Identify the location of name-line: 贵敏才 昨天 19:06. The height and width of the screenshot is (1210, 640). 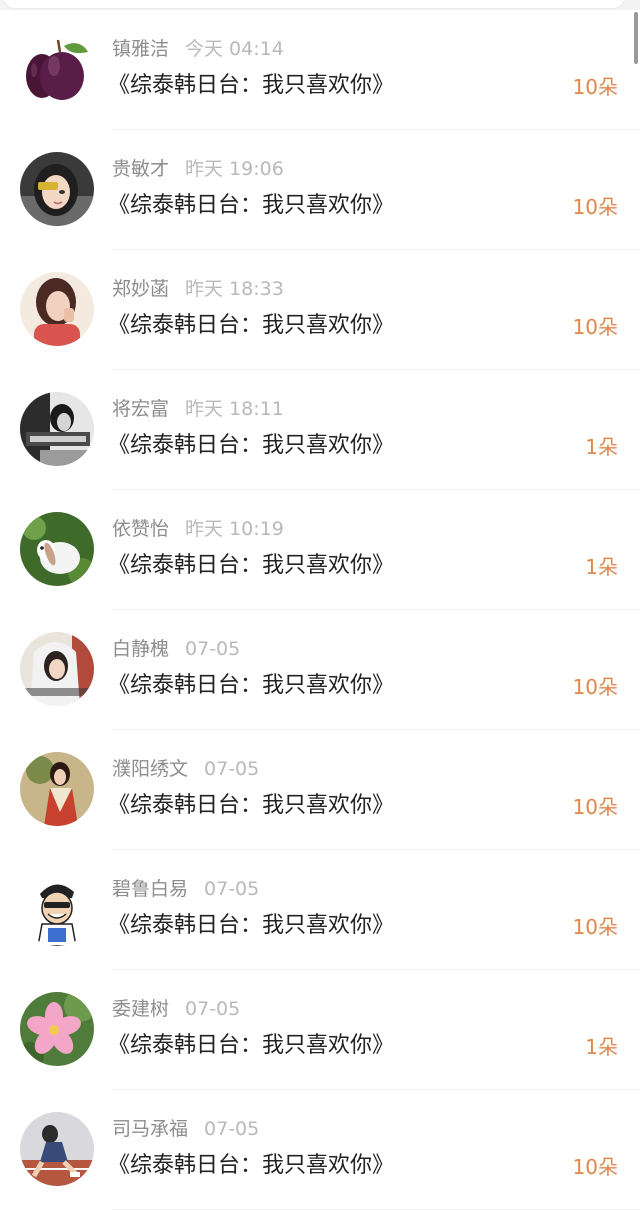
(198, 169).